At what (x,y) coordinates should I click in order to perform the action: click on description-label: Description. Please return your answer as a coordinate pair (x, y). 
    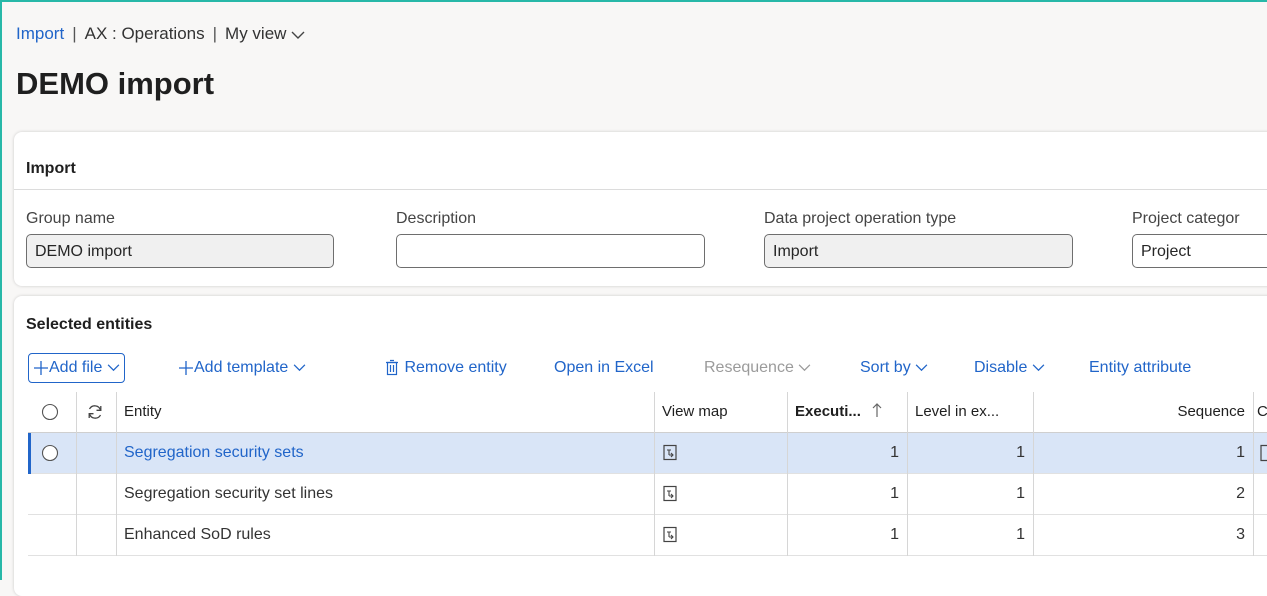
    Looking at the image, I should click on (436, 218).